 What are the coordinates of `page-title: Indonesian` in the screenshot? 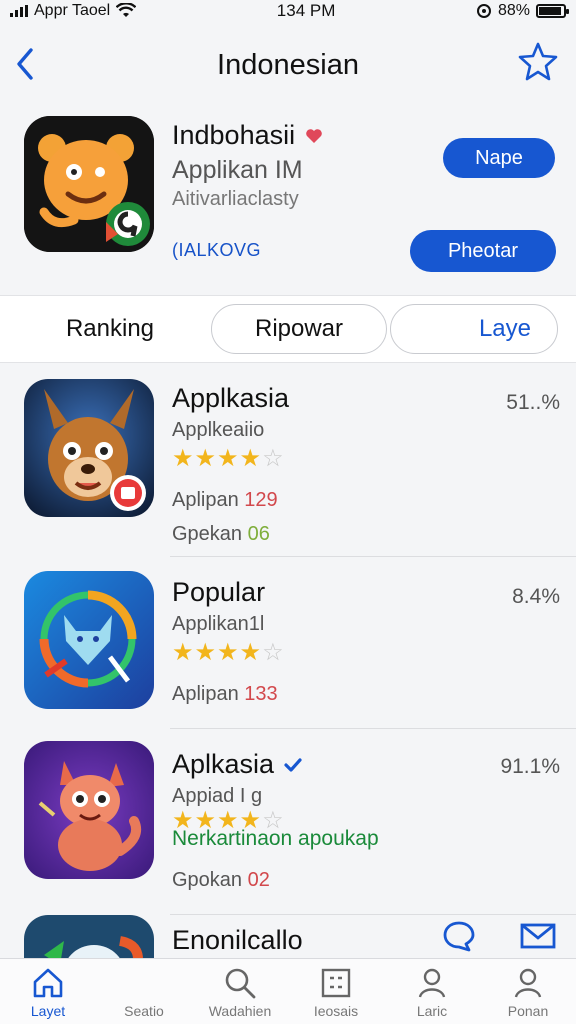 It's located at (288, 64).